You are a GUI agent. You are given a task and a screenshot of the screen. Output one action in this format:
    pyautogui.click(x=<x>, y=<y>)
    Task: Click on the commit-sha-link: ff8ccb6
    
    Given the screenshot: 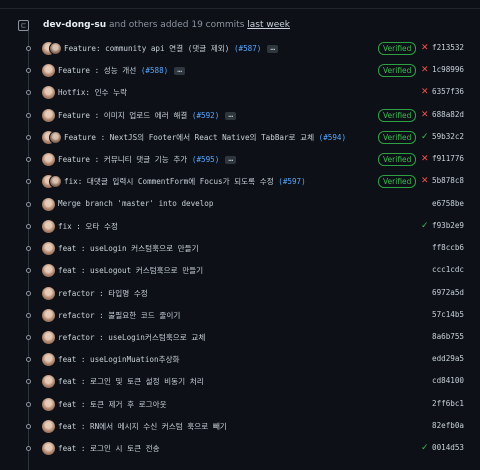 What is the action you would take?
    pyautogui.click(x=448, y=247)
    